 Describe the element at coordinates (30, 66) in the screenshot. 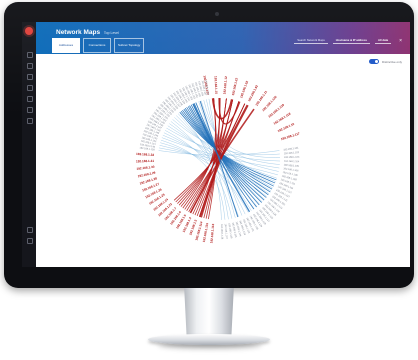

I see `grid-icon` at that location.